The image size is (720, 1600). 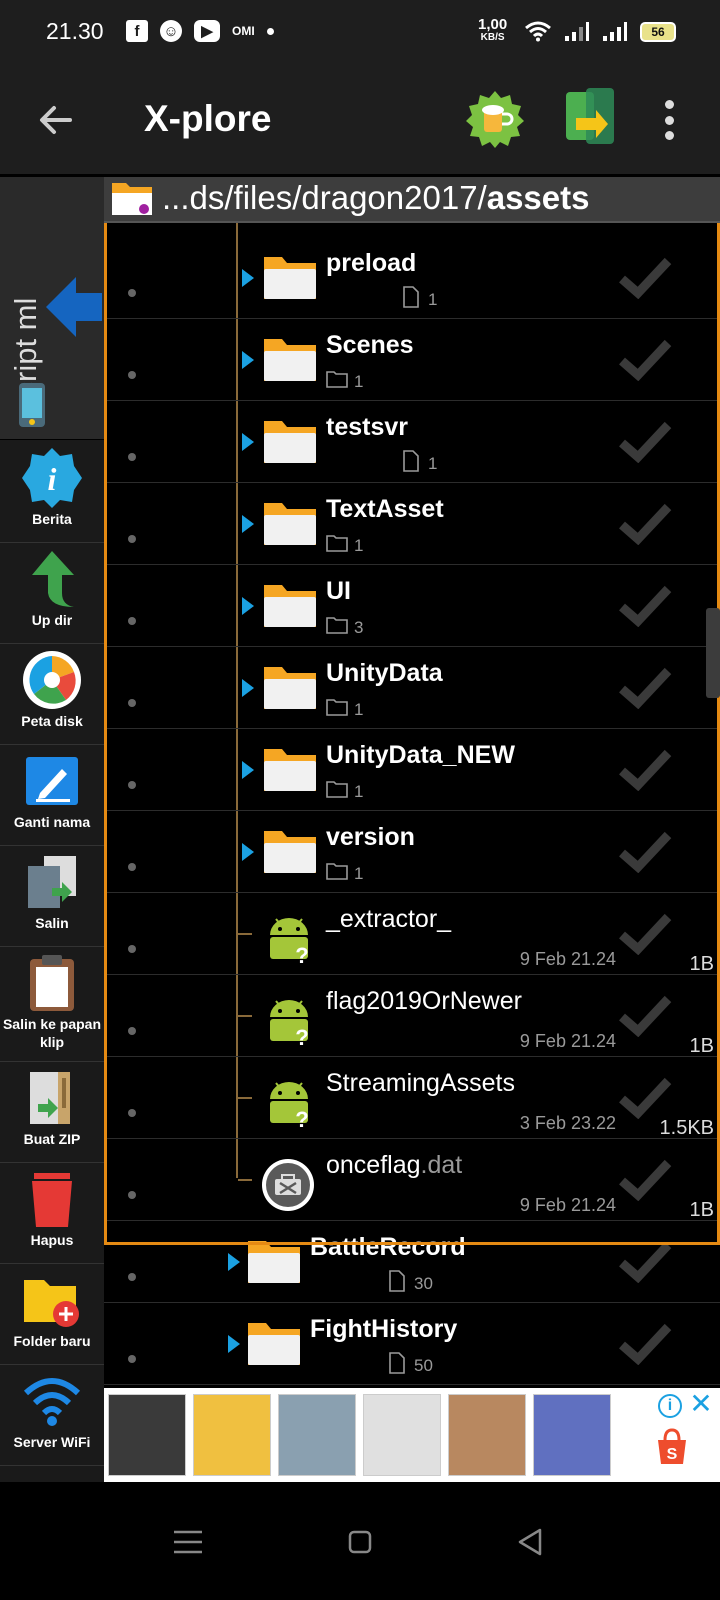 I want to click on tool-news: i Berita, so click(x=52, y=491).